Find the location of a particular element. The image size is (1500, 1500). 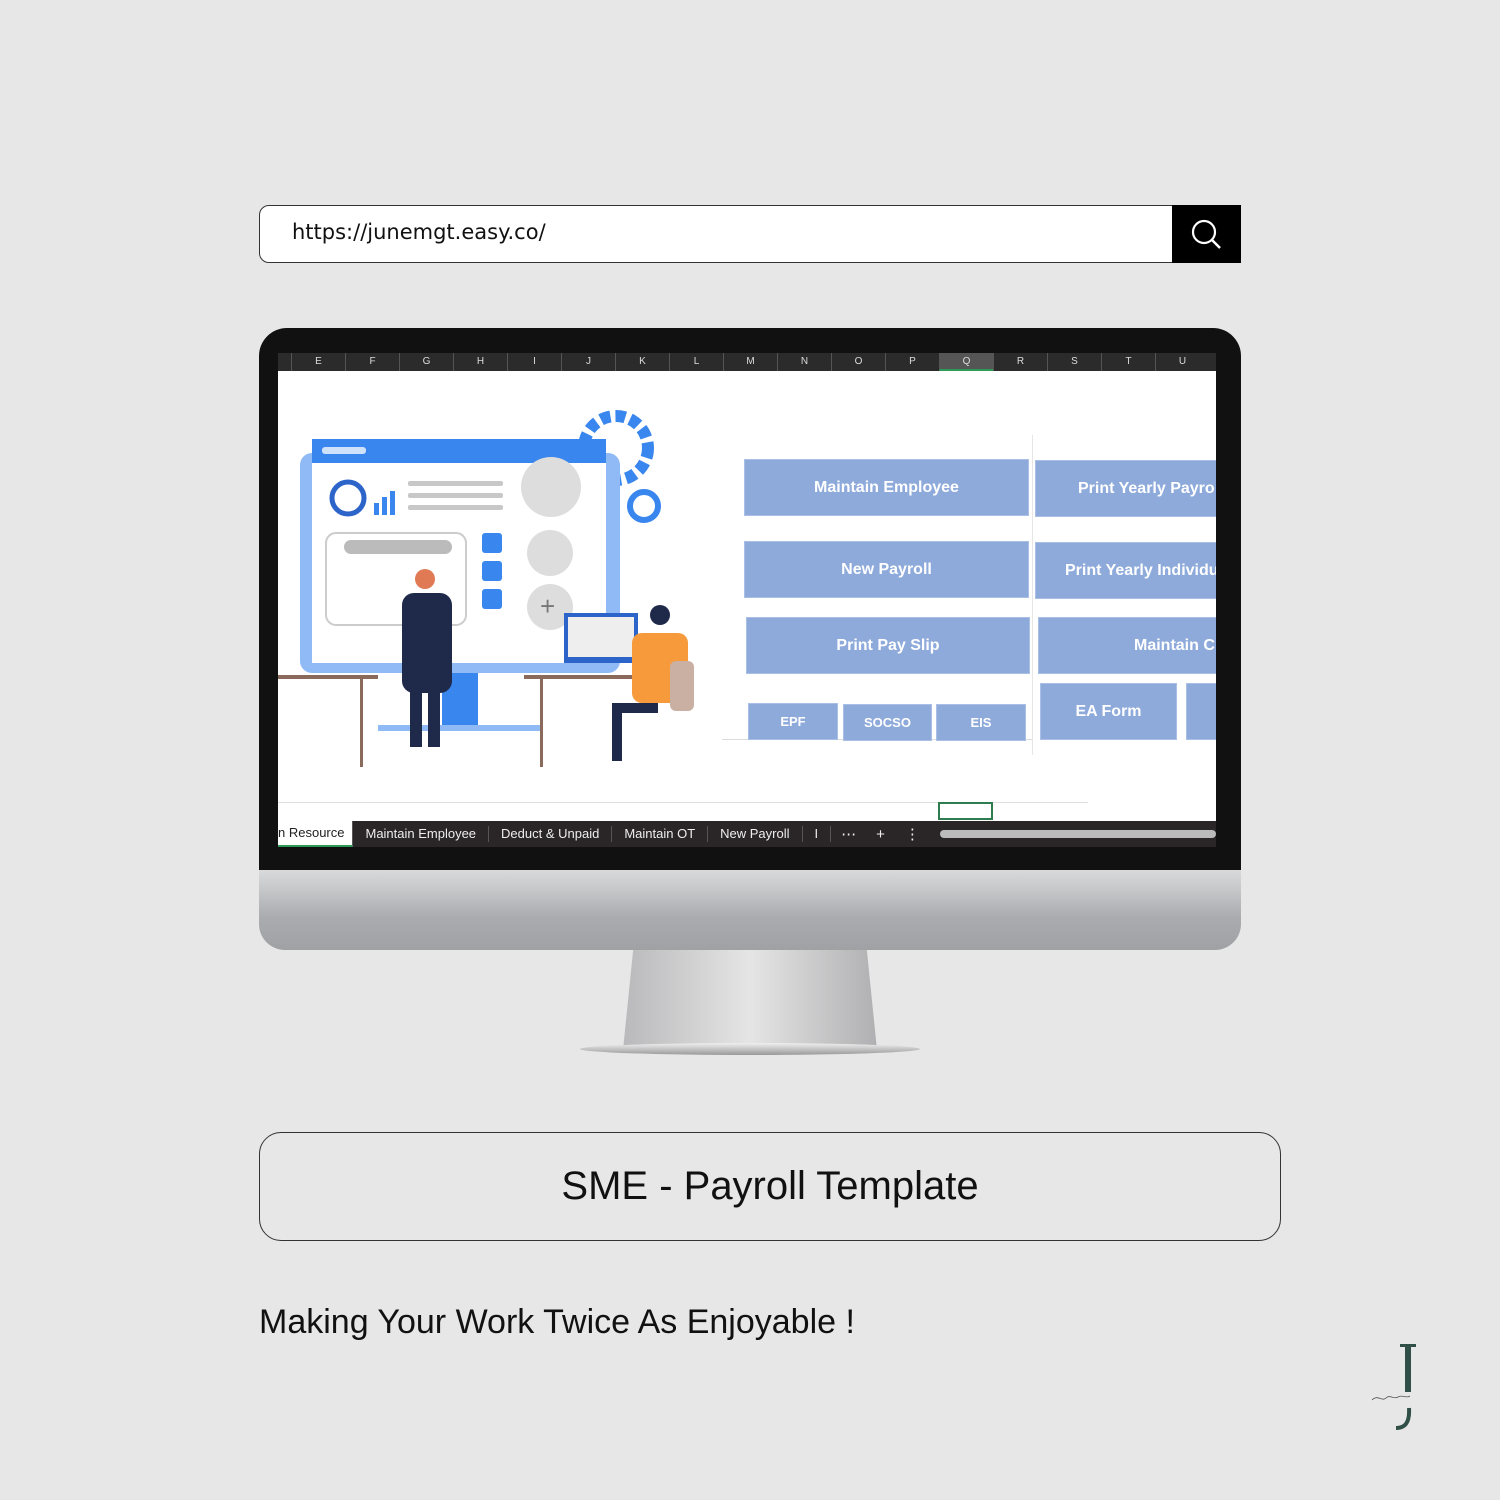

socso-button: SOCSO is located at coordinates (887, 722).